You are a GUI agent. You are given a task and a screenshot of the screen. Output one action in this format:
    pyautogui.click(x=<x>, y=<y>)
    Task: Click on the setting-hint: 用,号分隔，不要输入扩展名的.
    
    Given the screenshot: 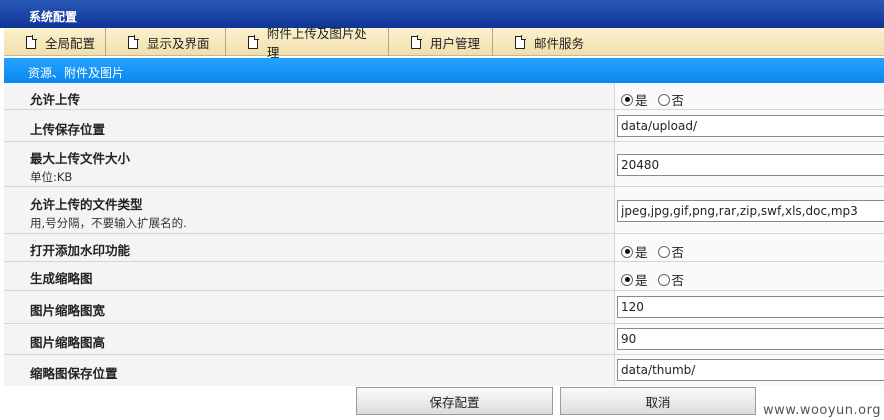 What is the action you would take?
    pyautogui.click(x=108, y=223)
    